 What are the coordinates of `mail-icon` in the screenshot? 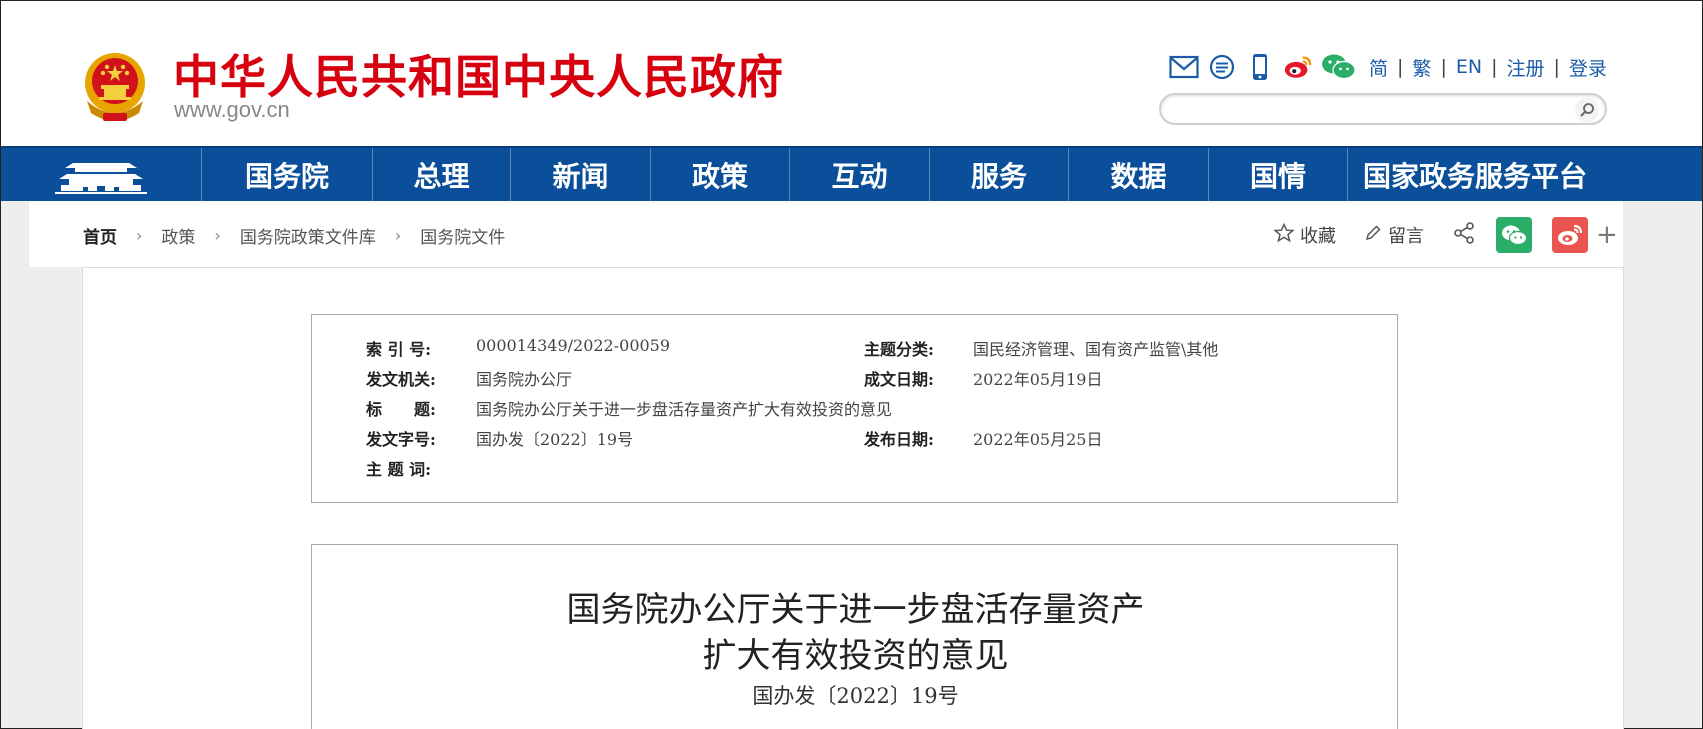 It's located at (1184, 67).